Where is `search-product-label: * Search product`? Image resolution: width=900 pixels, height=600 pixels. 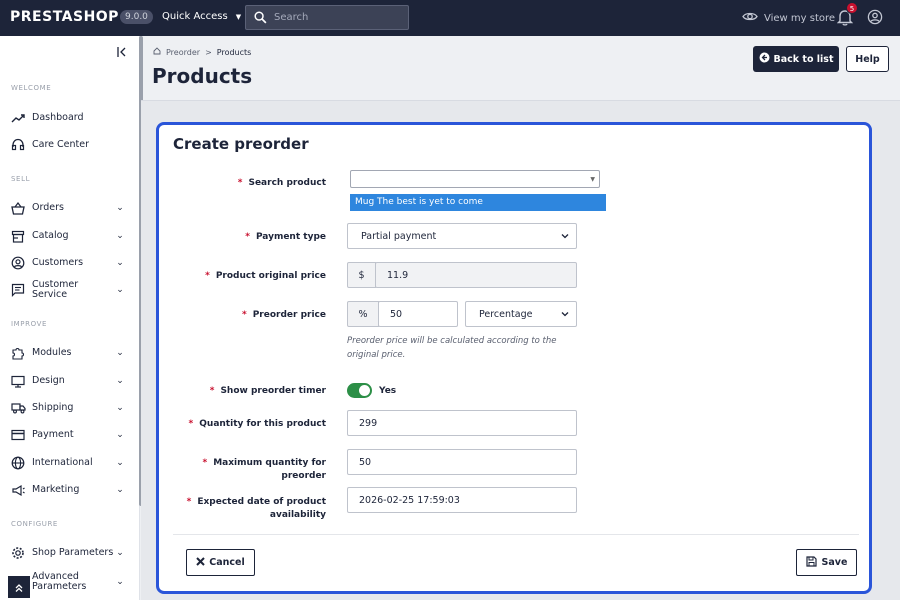
search-product-label: * Search product is located at coordinates (281, 183).